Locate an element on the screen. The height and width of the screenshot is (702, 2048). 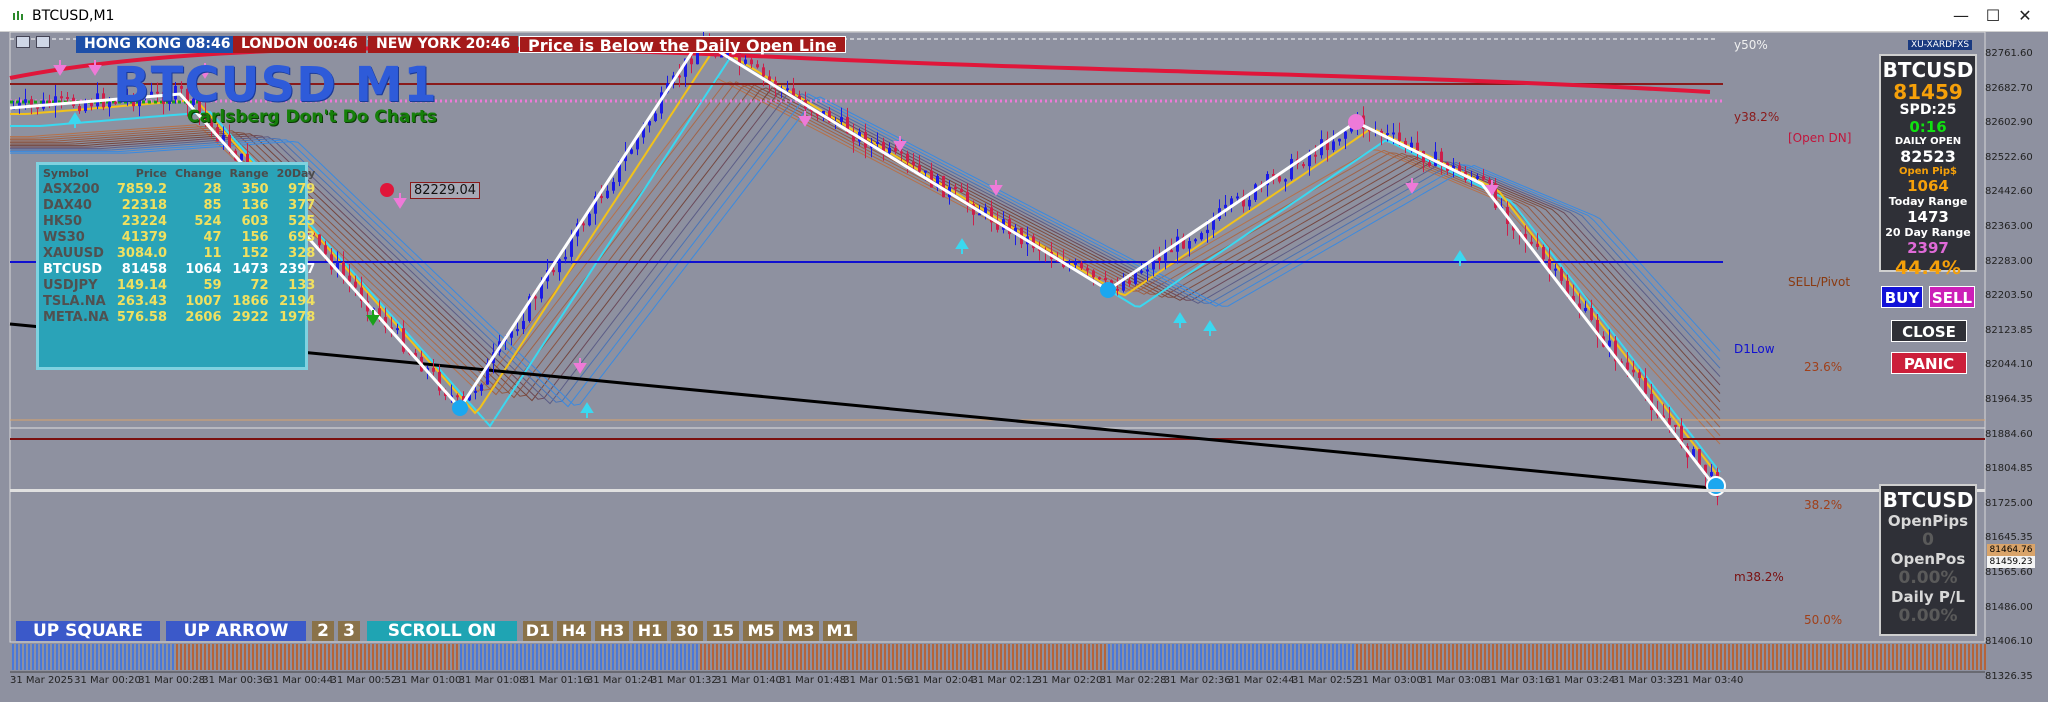
timeframe-button-h4: H4 is located at coordinates (574, 631).